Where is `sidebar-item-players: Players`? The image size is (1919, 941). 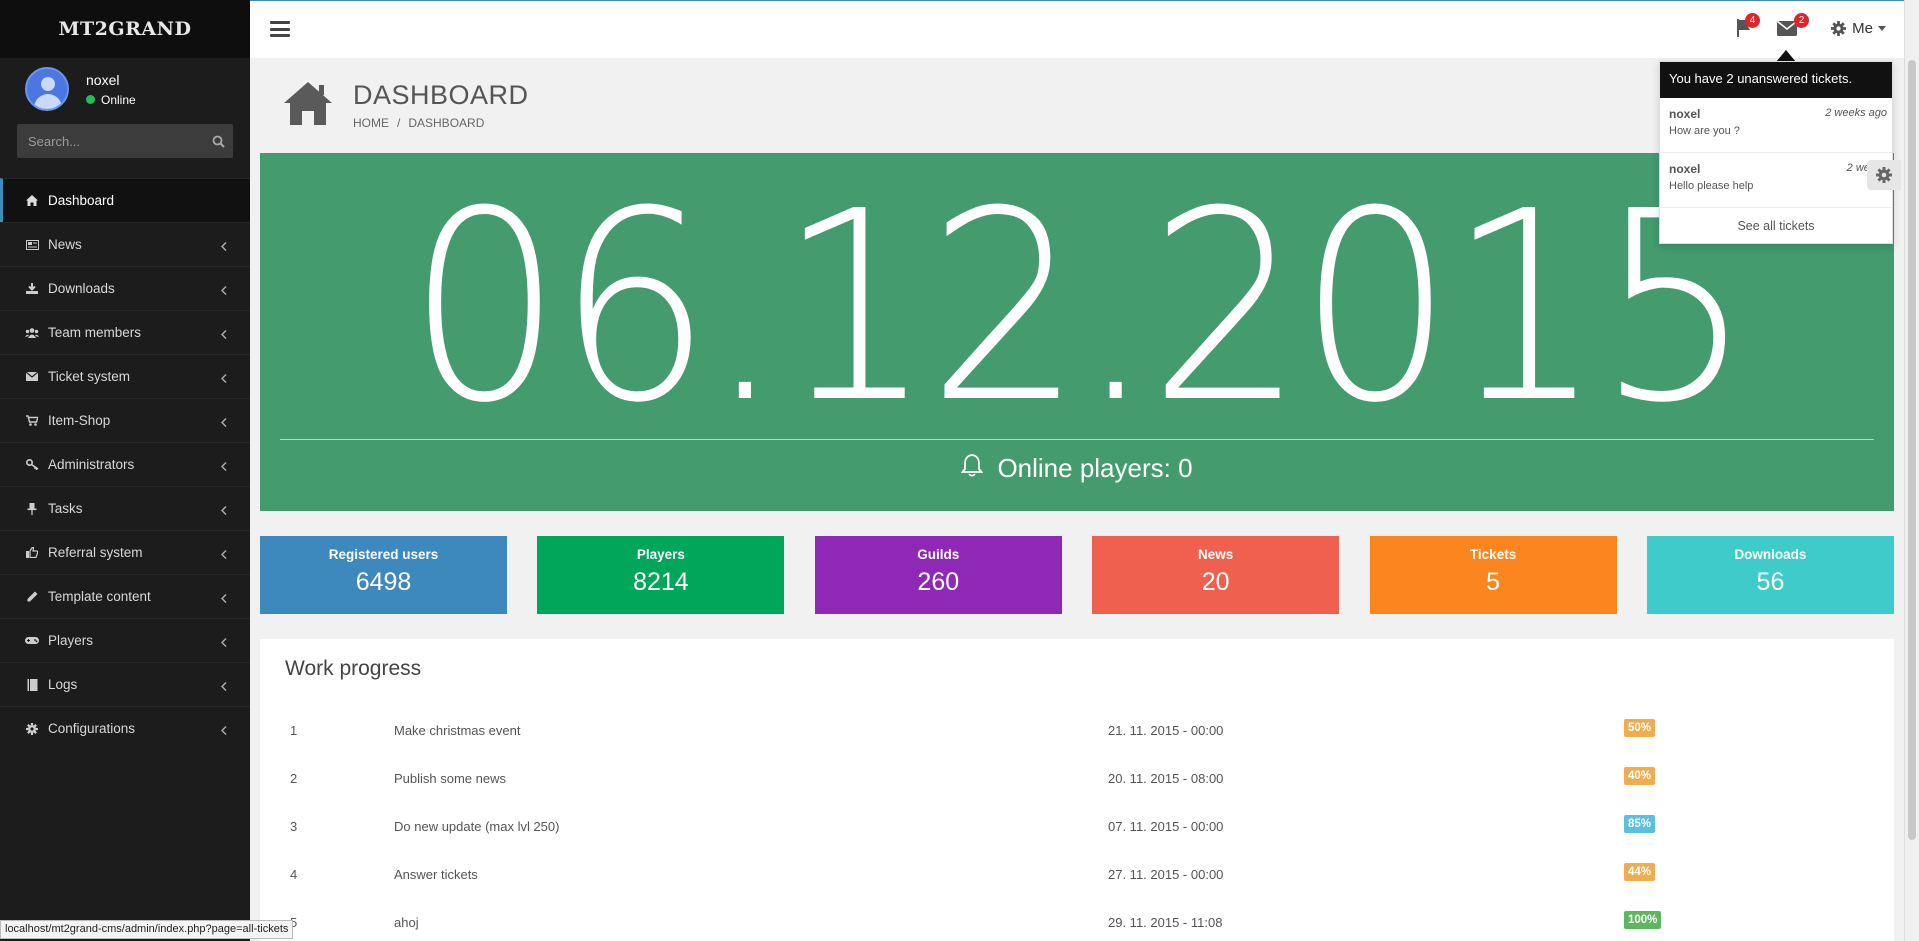 sidebar-item-players: Players is located at coordinates (125, 640).